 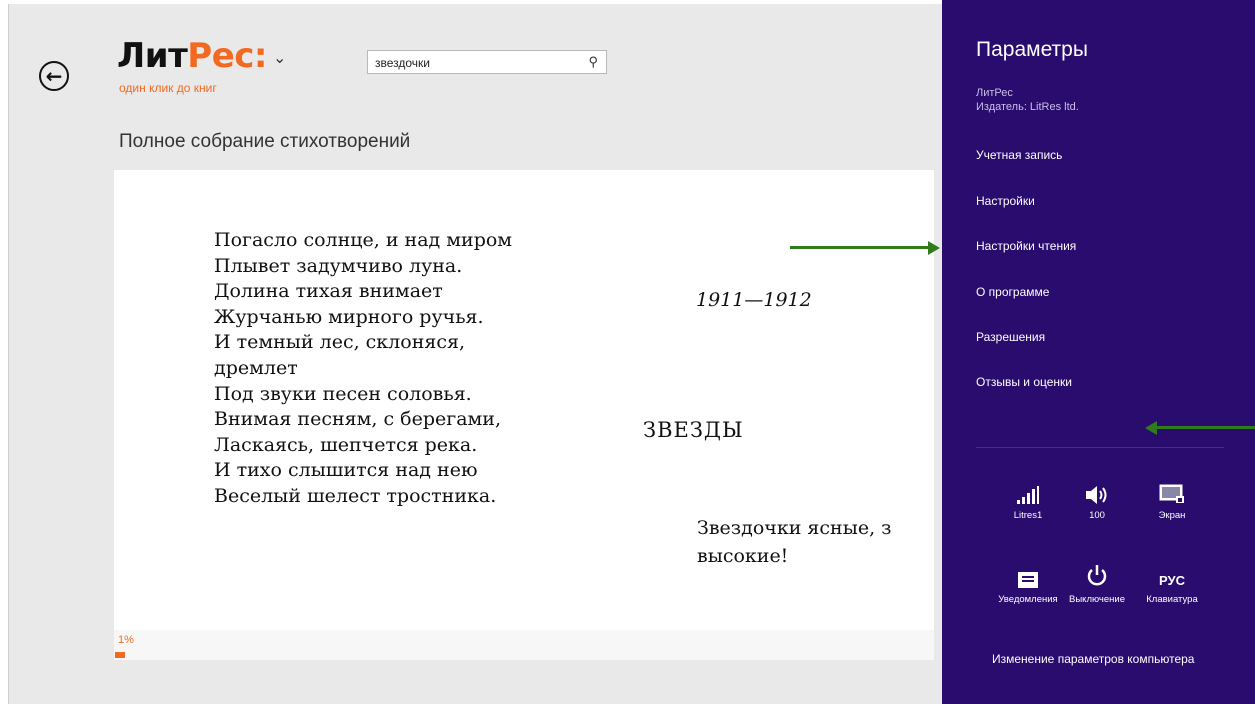 What do you see at coordinates (934, 248) in the screenshot?
I see `annotation-arrow-right-icon` at bounding box center [934, 248].